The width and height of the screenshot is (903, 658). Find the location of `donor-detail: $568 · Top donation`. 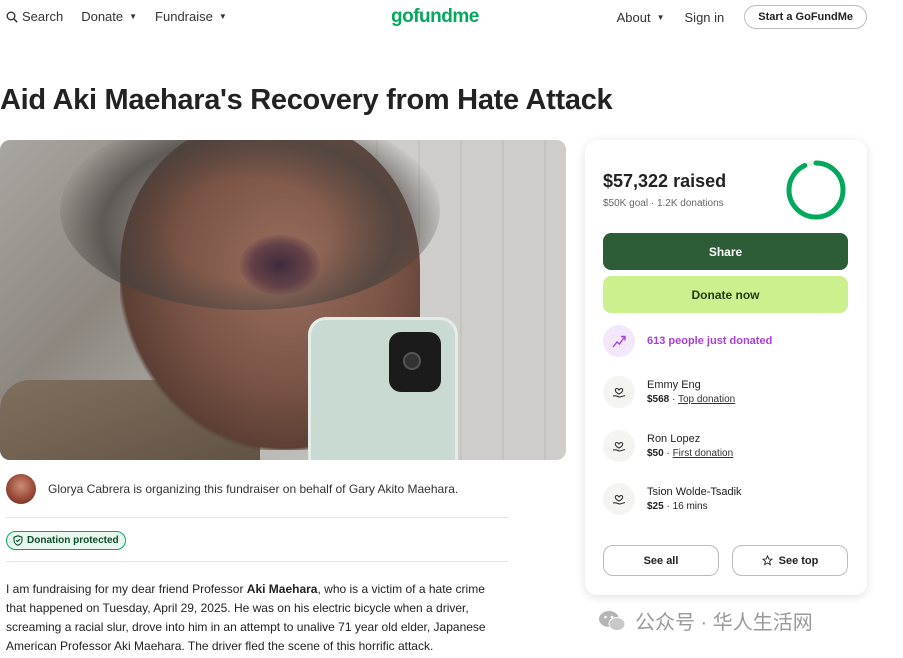

donor-detail: $568 · Top donation is located at coordinates (691, 399).